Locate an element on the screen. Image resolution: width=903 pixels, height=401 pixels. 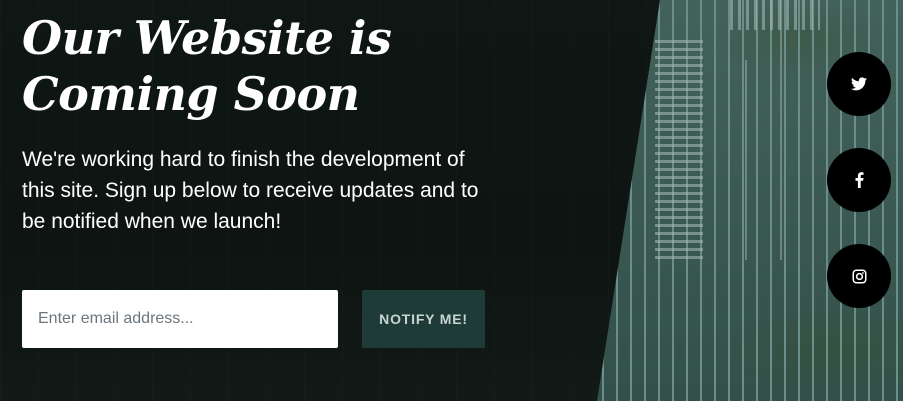
instagram-icon is located at coordinates (859, 276).